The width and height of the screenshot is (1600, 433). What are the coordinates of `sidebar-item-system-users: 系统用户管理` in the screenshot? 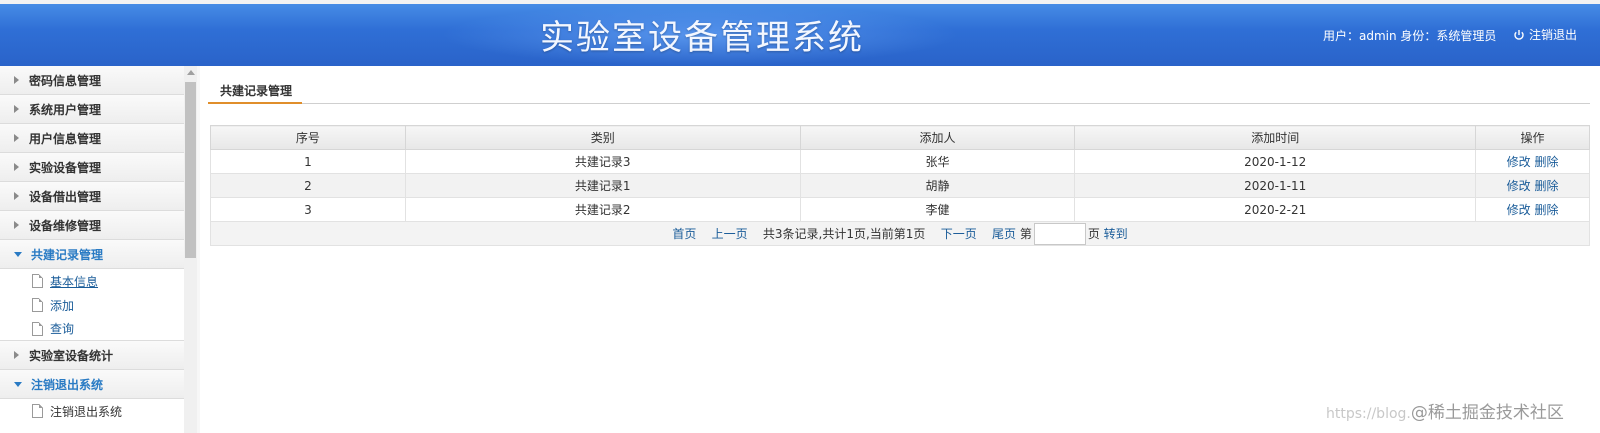 It's located at (92, 109).